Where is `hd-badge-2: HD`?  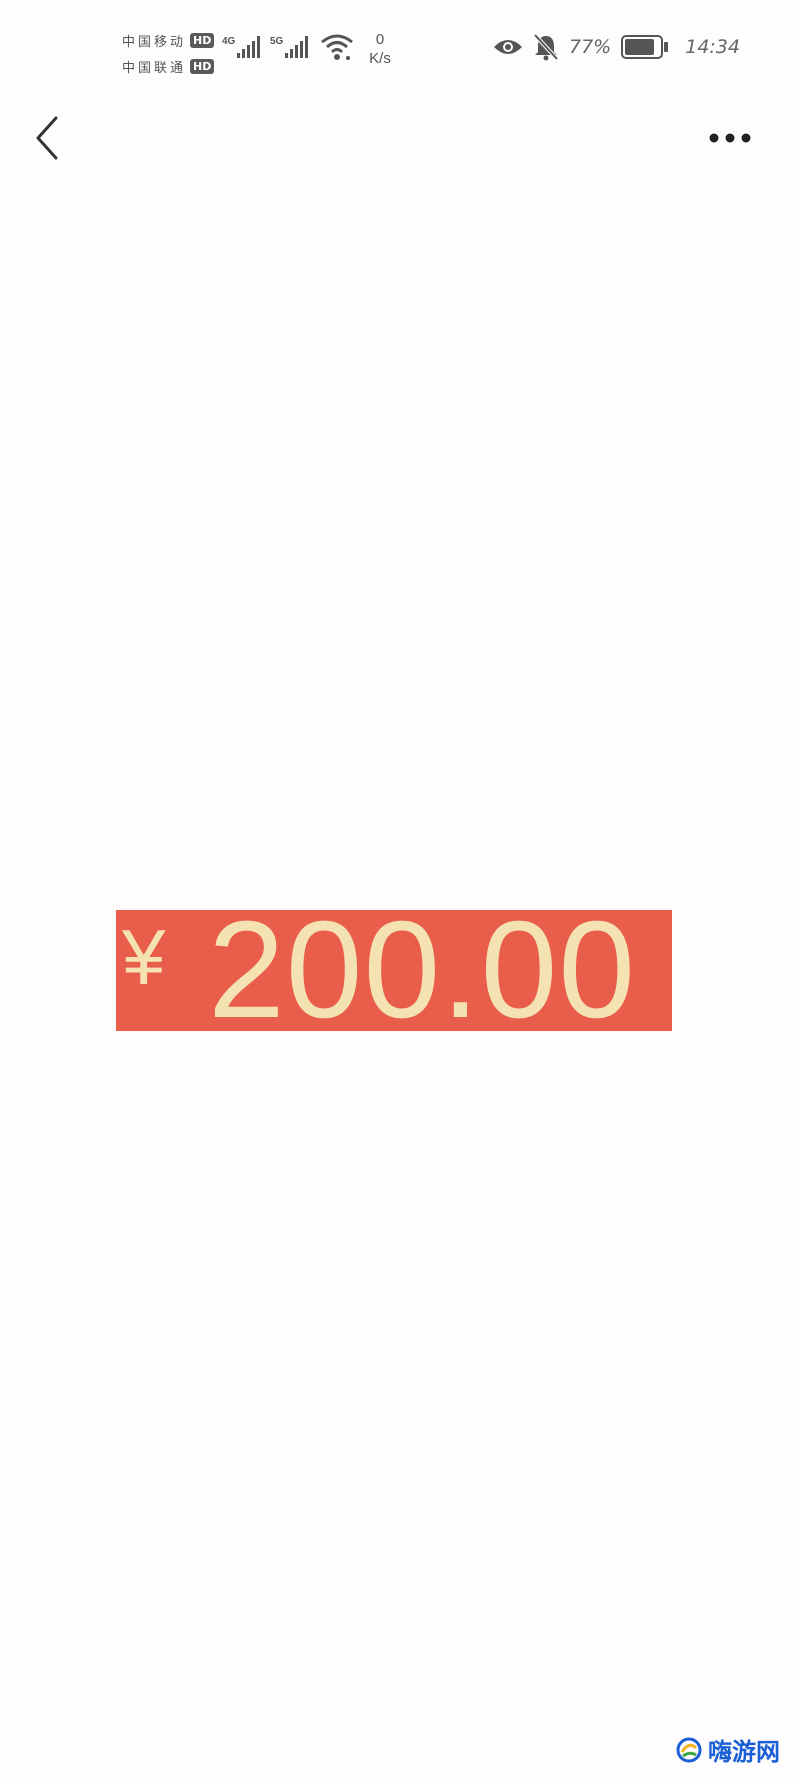
hd-badge-2: HD is located at coordinates (202, 66).